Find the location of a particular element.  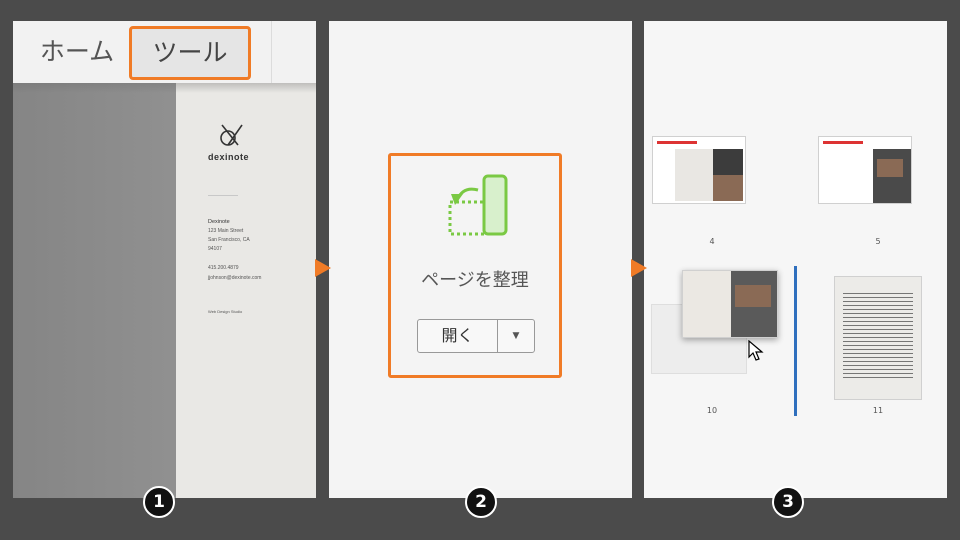

step-badge-2: 2 is located at coordinates (481, 502).